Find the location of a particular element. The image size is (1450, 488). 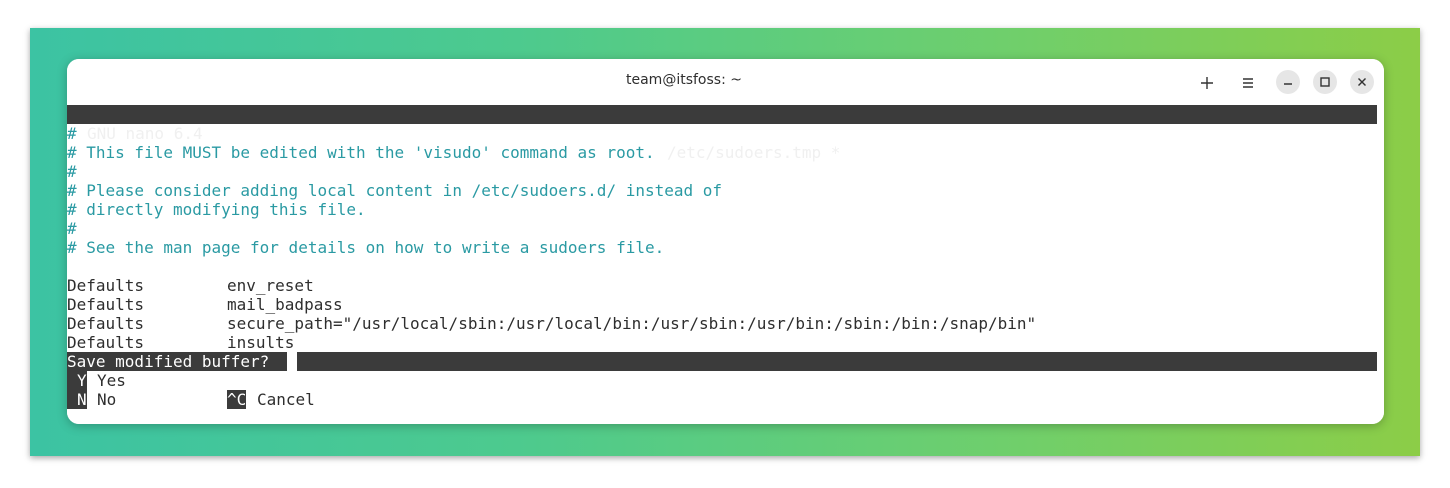

close-icon is located at coordinates (1362, 82).